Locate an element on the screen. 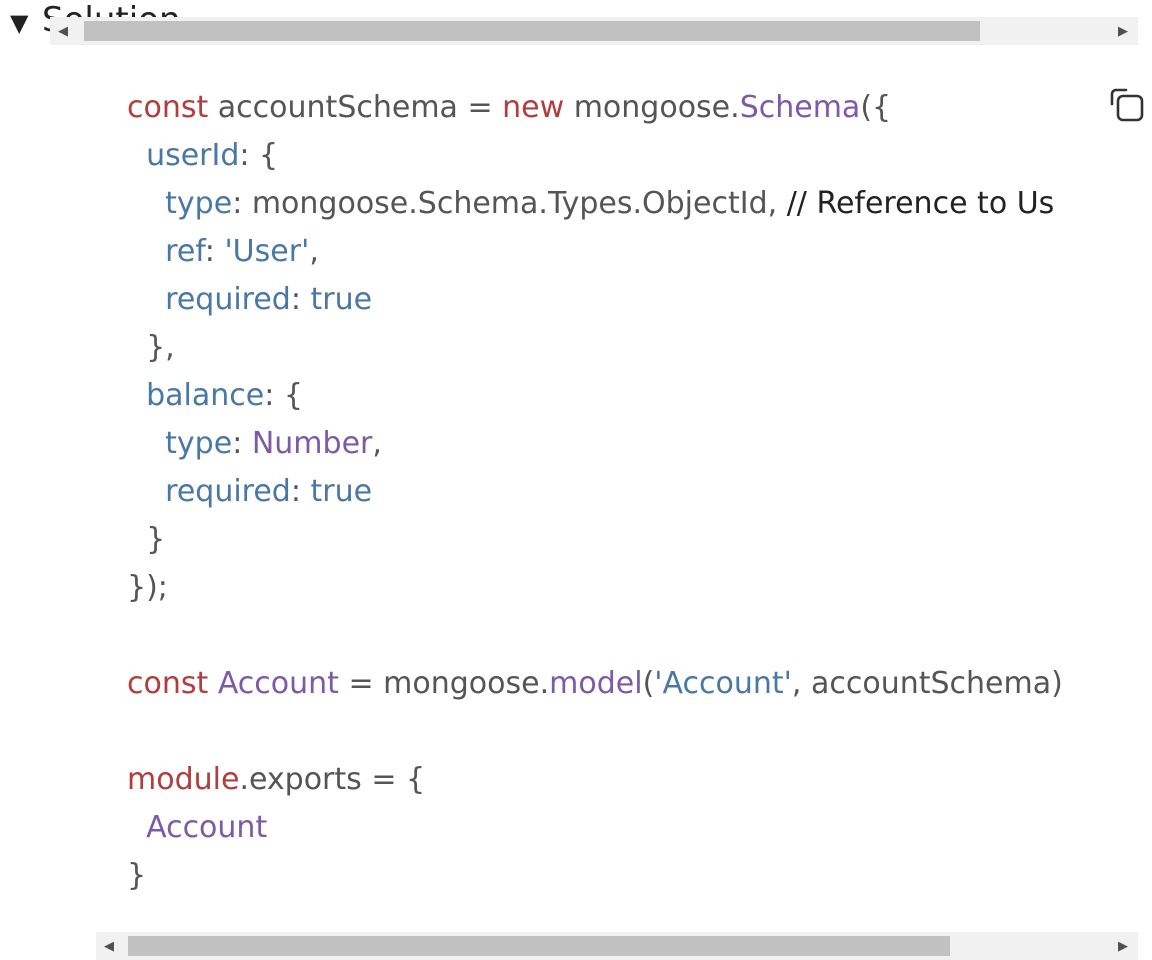 The image size is (1152, 960). code-token: balance is located at coordinates (205, 395).